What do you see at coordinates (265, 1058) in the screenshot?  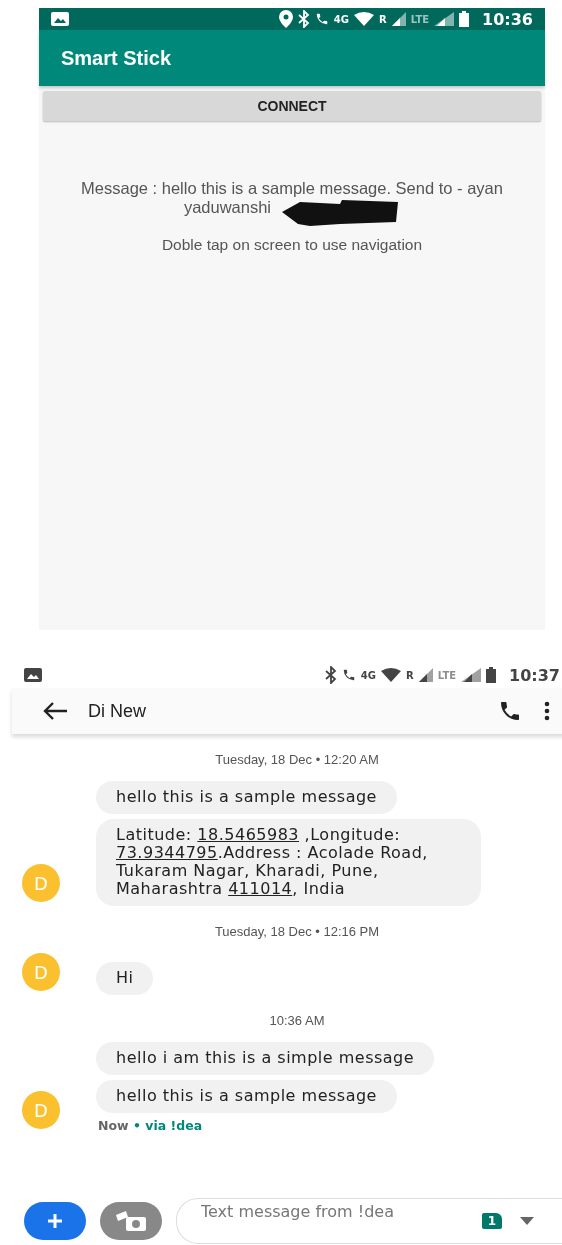 I see `message-bubble: hello i am this is a simple message` at bounding box center [265, 1058].